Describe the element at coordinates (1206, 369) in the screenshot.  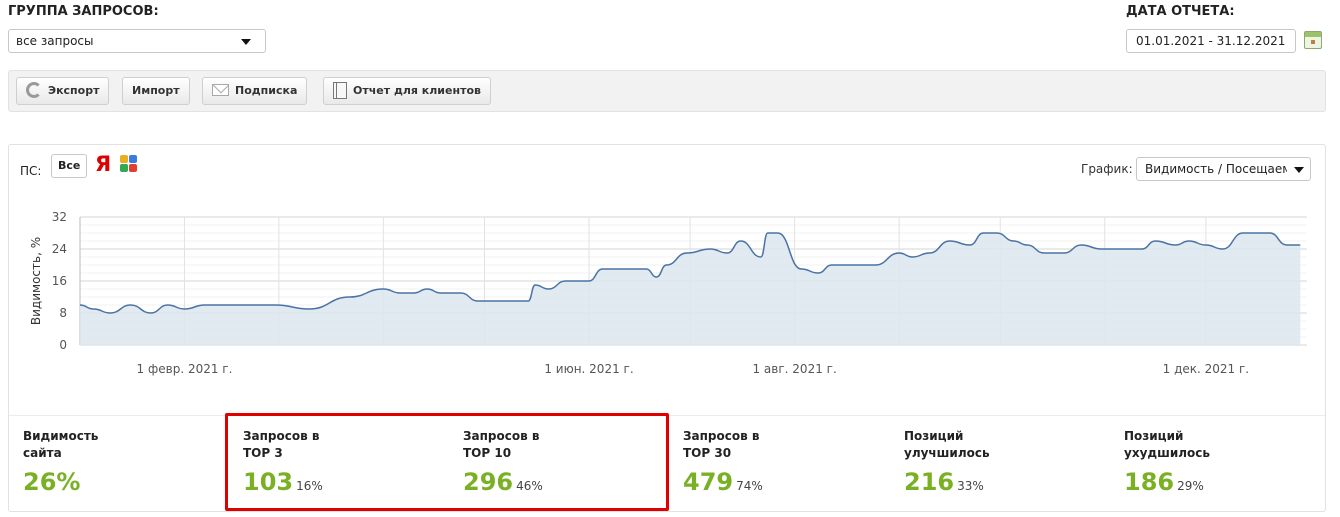
I see `x-tick-label: 1 дек. 2021 г.` at that location.